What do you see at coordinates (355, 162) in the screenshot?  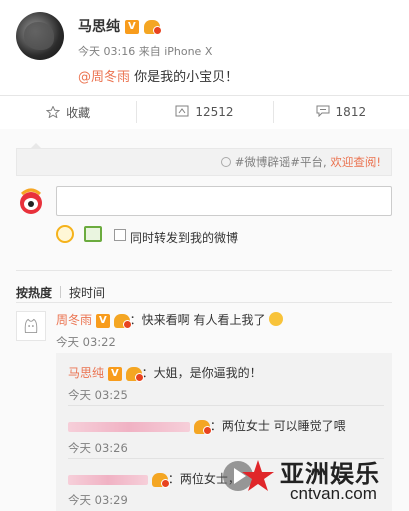 I see `notice-link: 欢迎查阅!` at bounding box center [355, 162].